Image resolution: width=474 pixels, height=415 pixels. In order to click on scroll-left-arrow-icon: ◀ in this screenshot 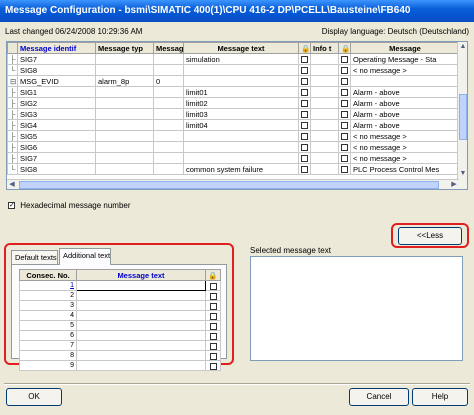, I will do `click(12, 184)`.